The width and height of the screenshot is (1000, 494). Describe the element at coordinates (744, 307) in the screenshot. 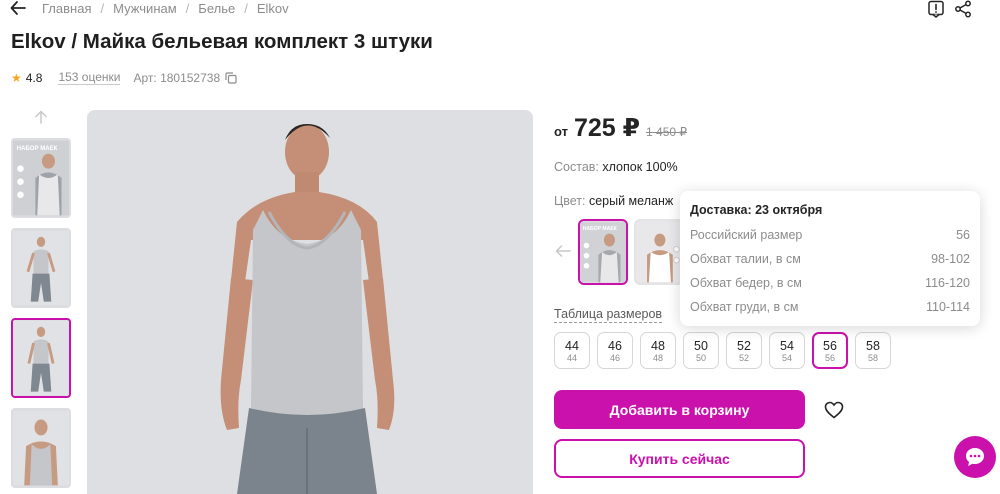

I see `tooltip-row-label: Обхват груди, в см` at that location.